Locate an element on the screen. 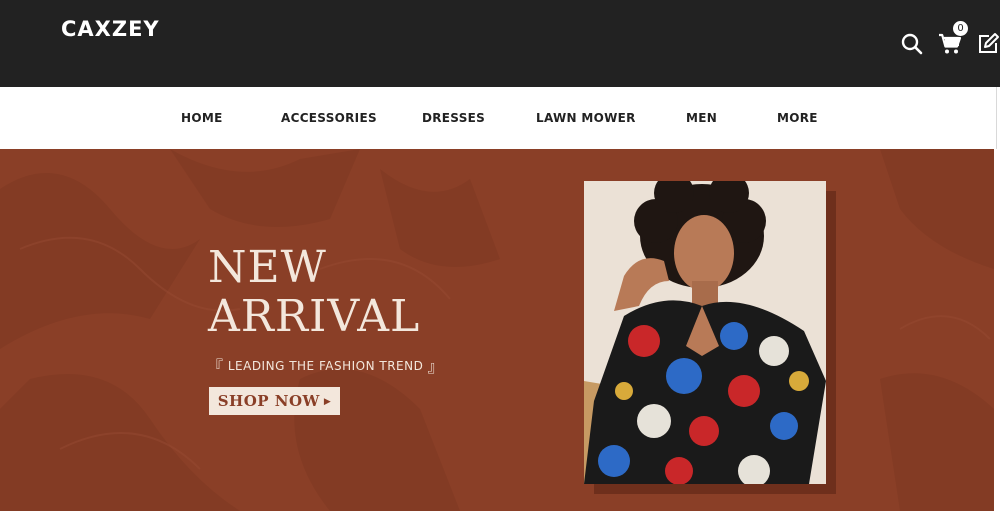 The width and height of the screenshot is (1000, 511). model-photo is located at coordinates (705, 332).